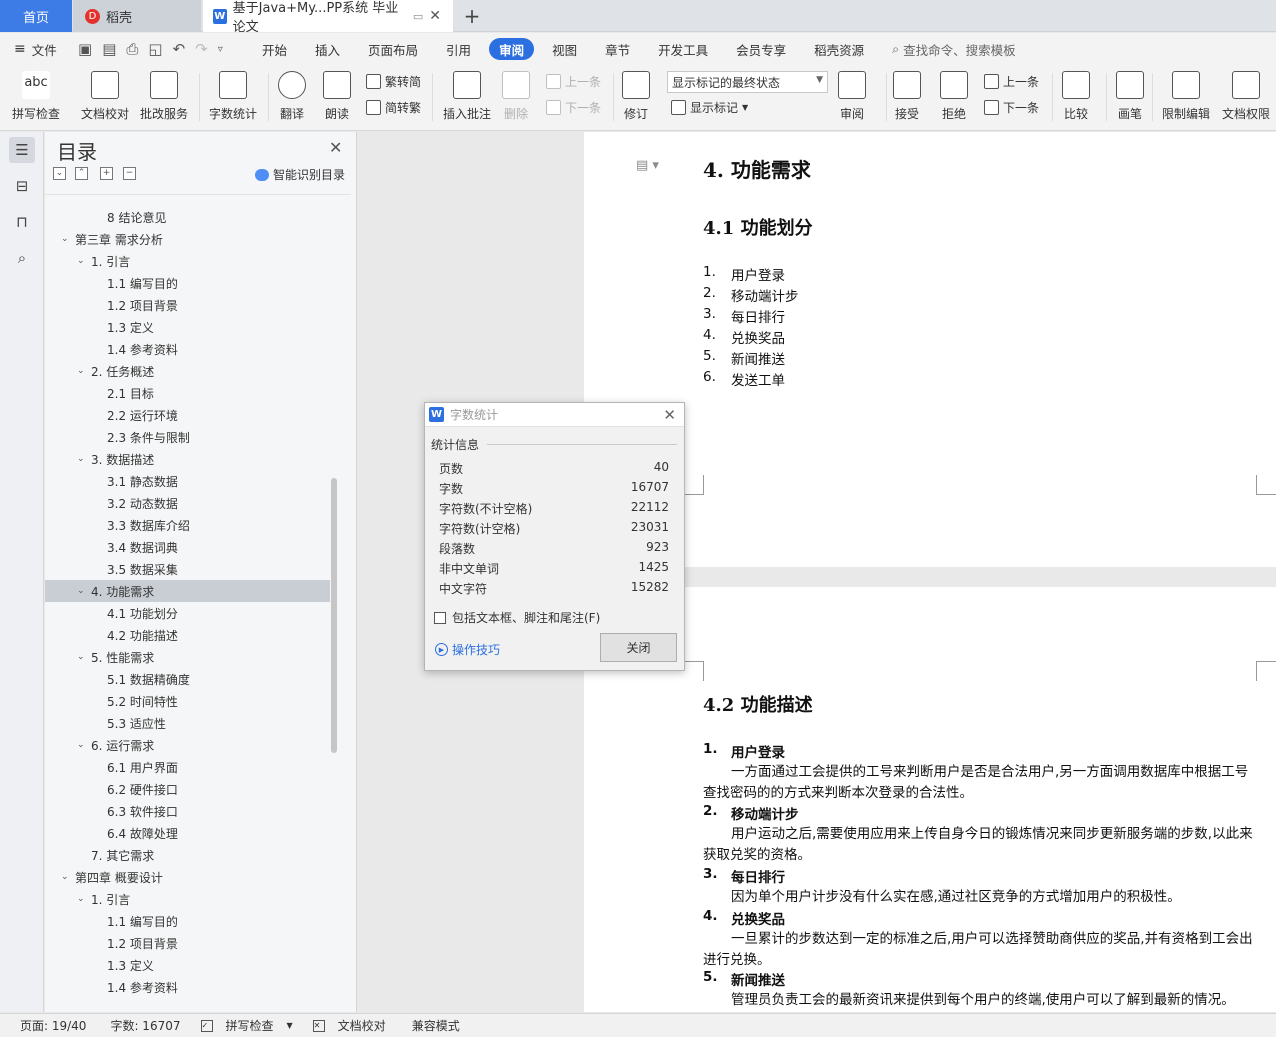 This screenshot has width=1276, height=1037. Describe the element at coordinates (274, 49) in the screenshot. I see `menu-start: 开始` at that location.